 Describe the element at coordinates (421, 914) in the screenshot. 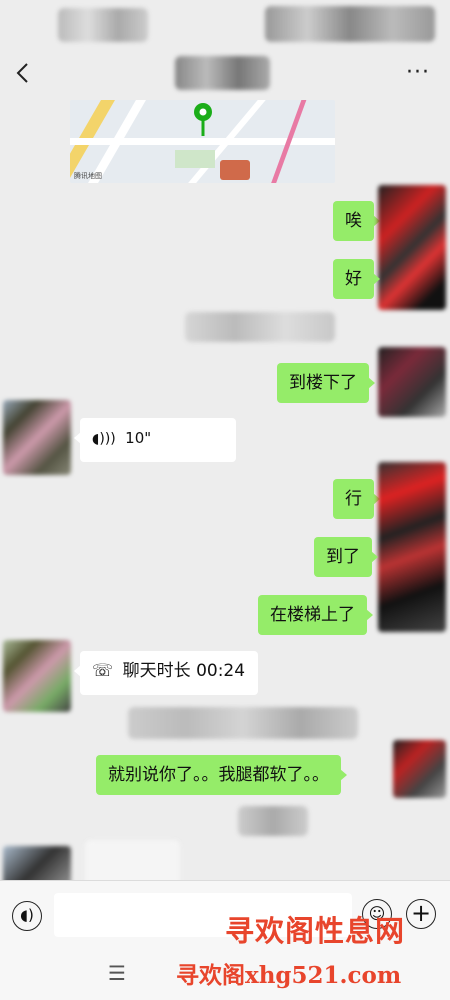

I see `plus-icon: +` at that location.